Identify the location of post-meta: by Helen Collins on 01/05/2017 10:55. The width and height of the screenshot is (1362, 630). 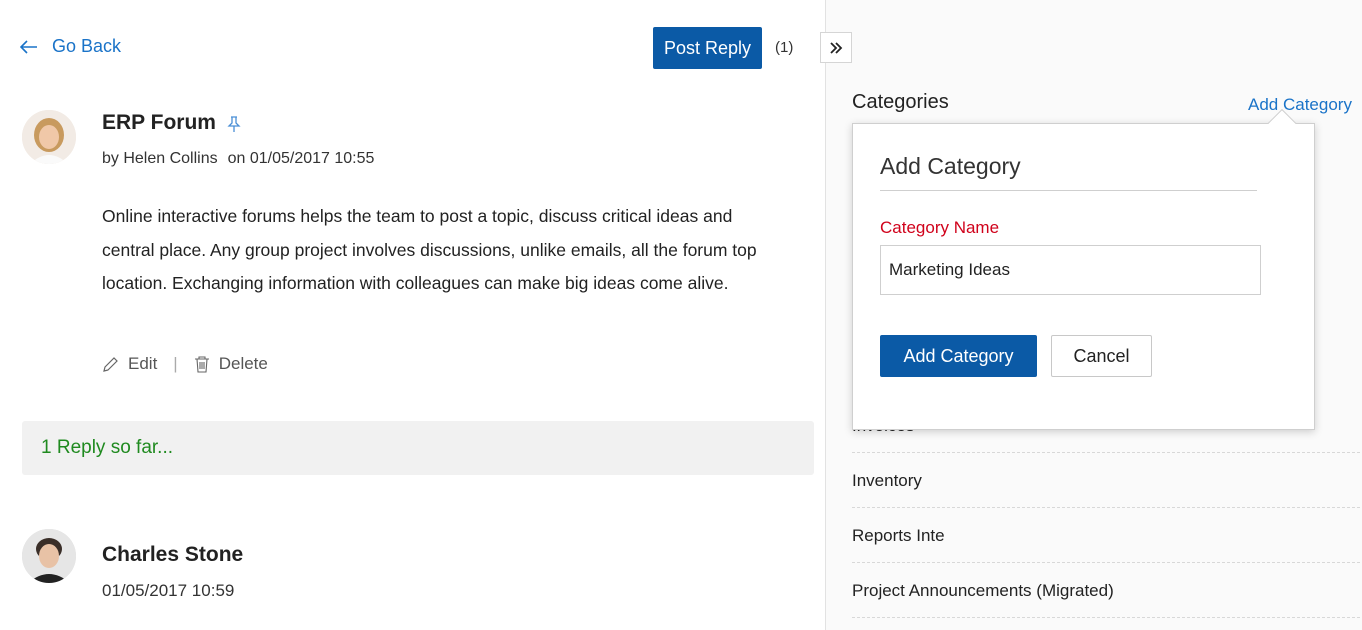
(238, 159).